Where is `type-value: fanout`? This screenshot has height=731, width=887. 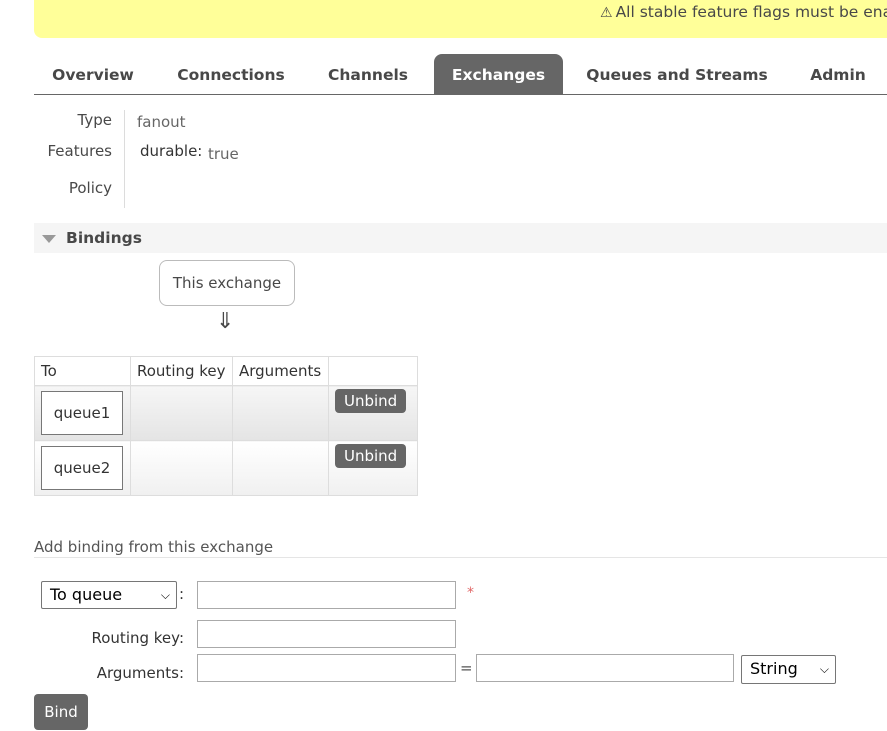 type-value: fanout is located at coordinates (161, 122).